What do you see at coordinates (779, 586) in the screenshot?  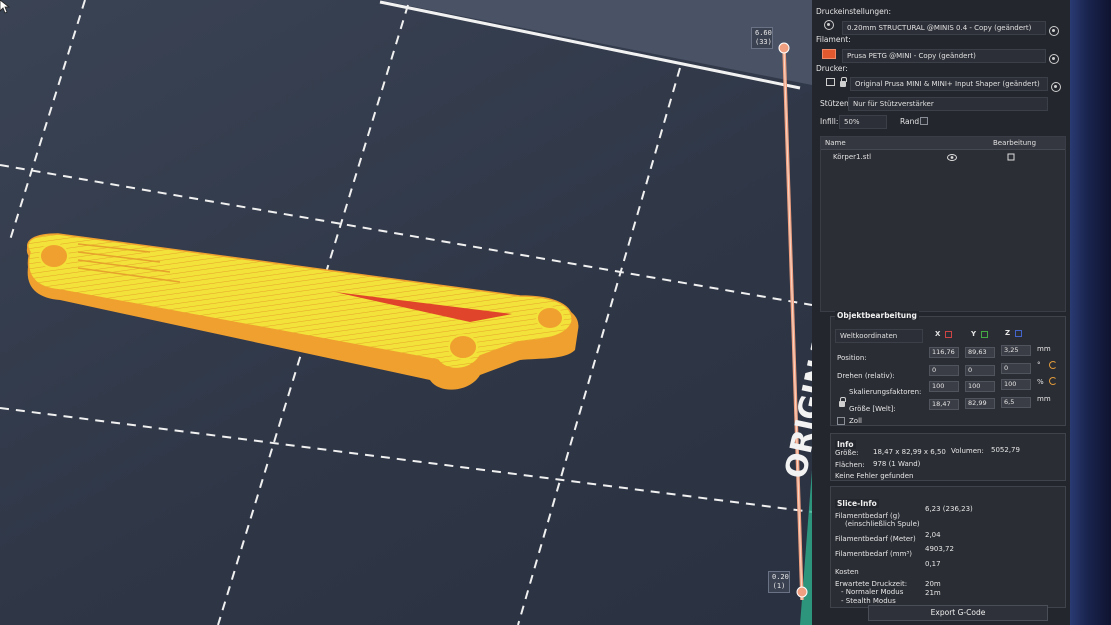 I see `layer-bottom-index: (1)` at bounding box center [779, 586].